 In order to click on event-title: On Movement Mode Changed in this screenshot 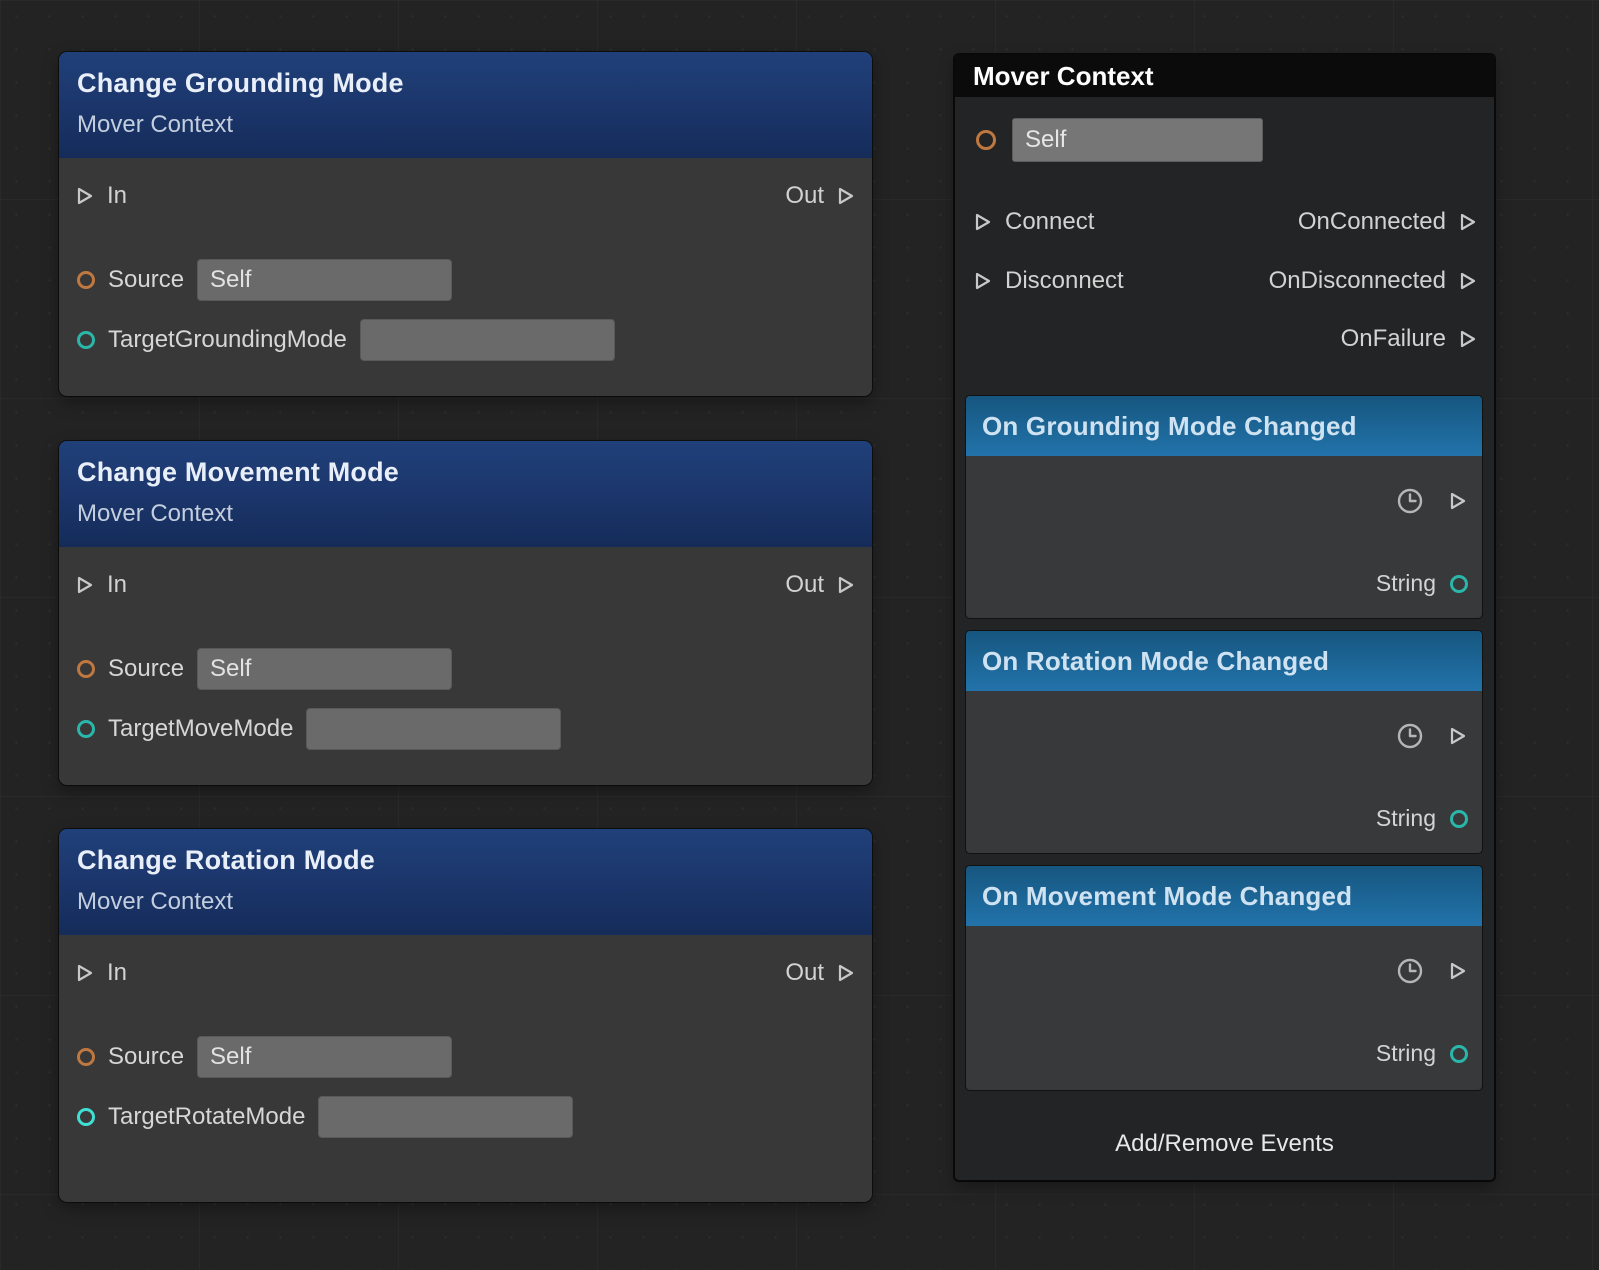, I will do `click(1167, 895)`.